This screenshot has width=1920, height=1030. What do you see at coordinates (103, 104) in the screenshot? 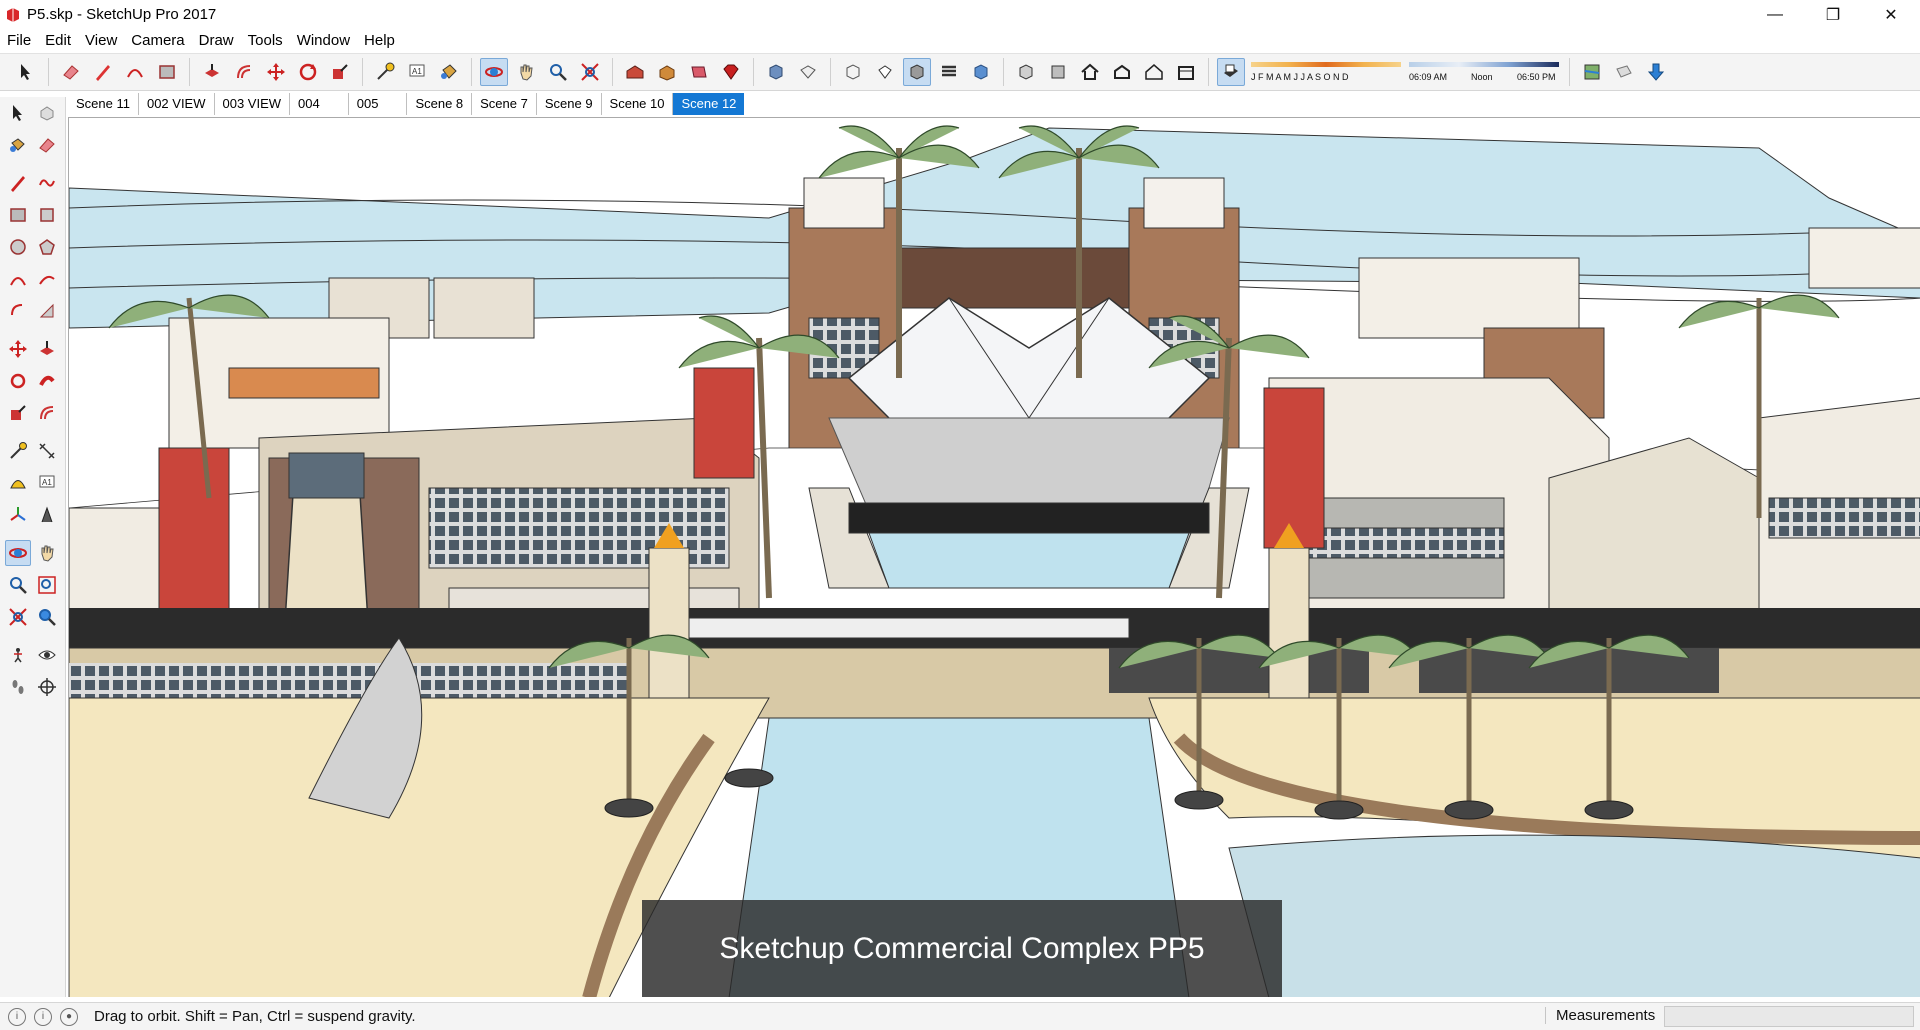
I see `tab-scene-11: Scene 11` at bounding box center [103, 104].